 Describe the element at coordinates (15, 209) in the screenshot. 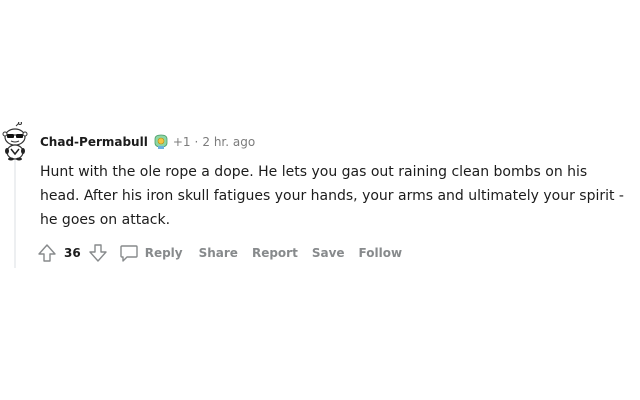

I see `thread-line` at that location.